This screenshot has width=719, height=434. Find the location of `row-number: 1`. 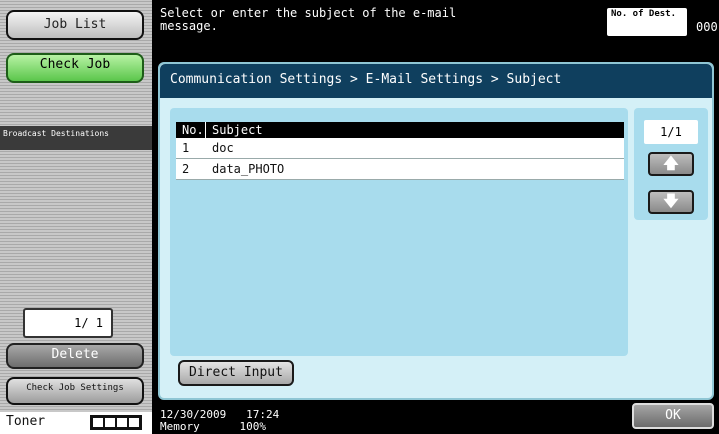

row-number: 1 is located at coordinates (186, 148).